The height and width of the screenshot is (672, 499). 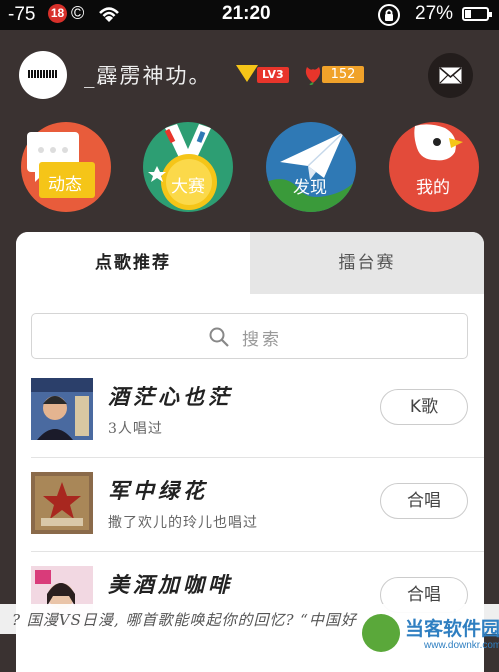 What do you see at coordinates (247, 73) in the screenshot?
I see `crown-icon` at bounding box center [247, 73].